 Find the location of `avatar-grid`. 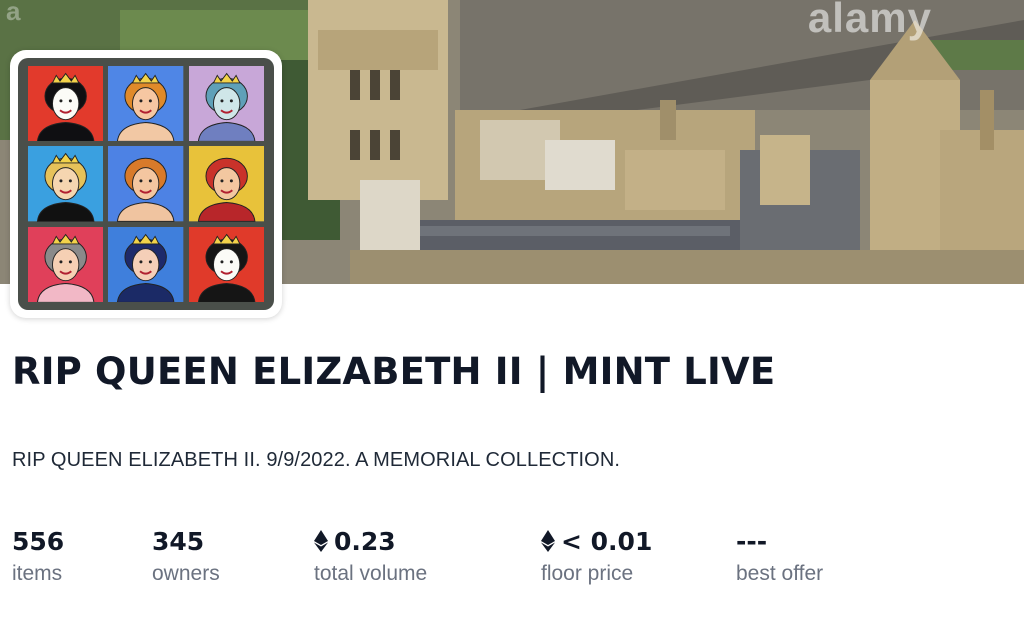

avatar-grid is located at coordinates (146, 184).